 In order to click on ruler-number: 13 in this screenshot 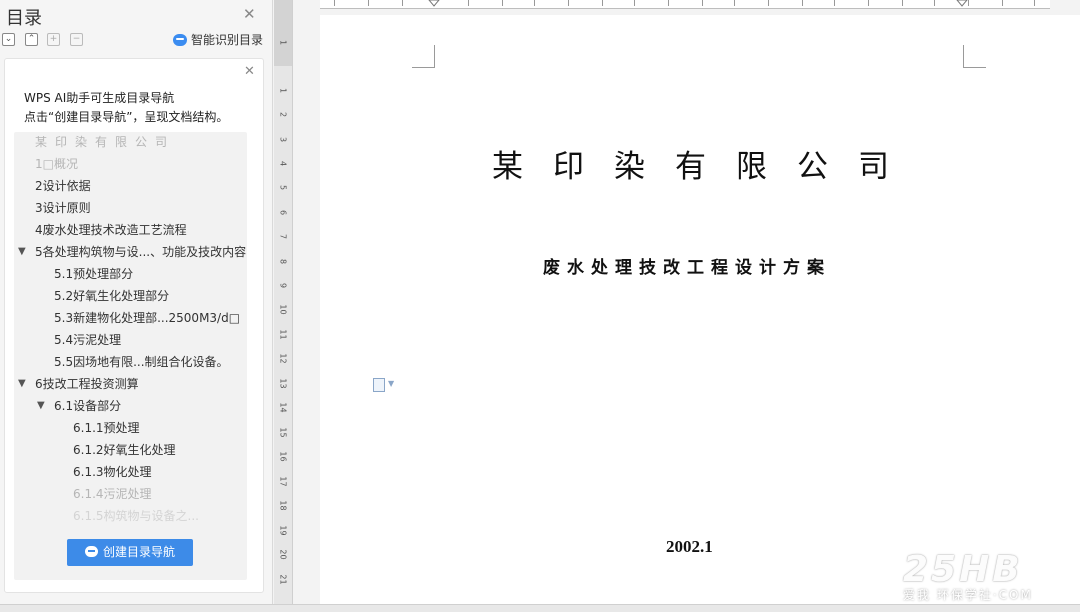, I will do `click(283, 383)`.